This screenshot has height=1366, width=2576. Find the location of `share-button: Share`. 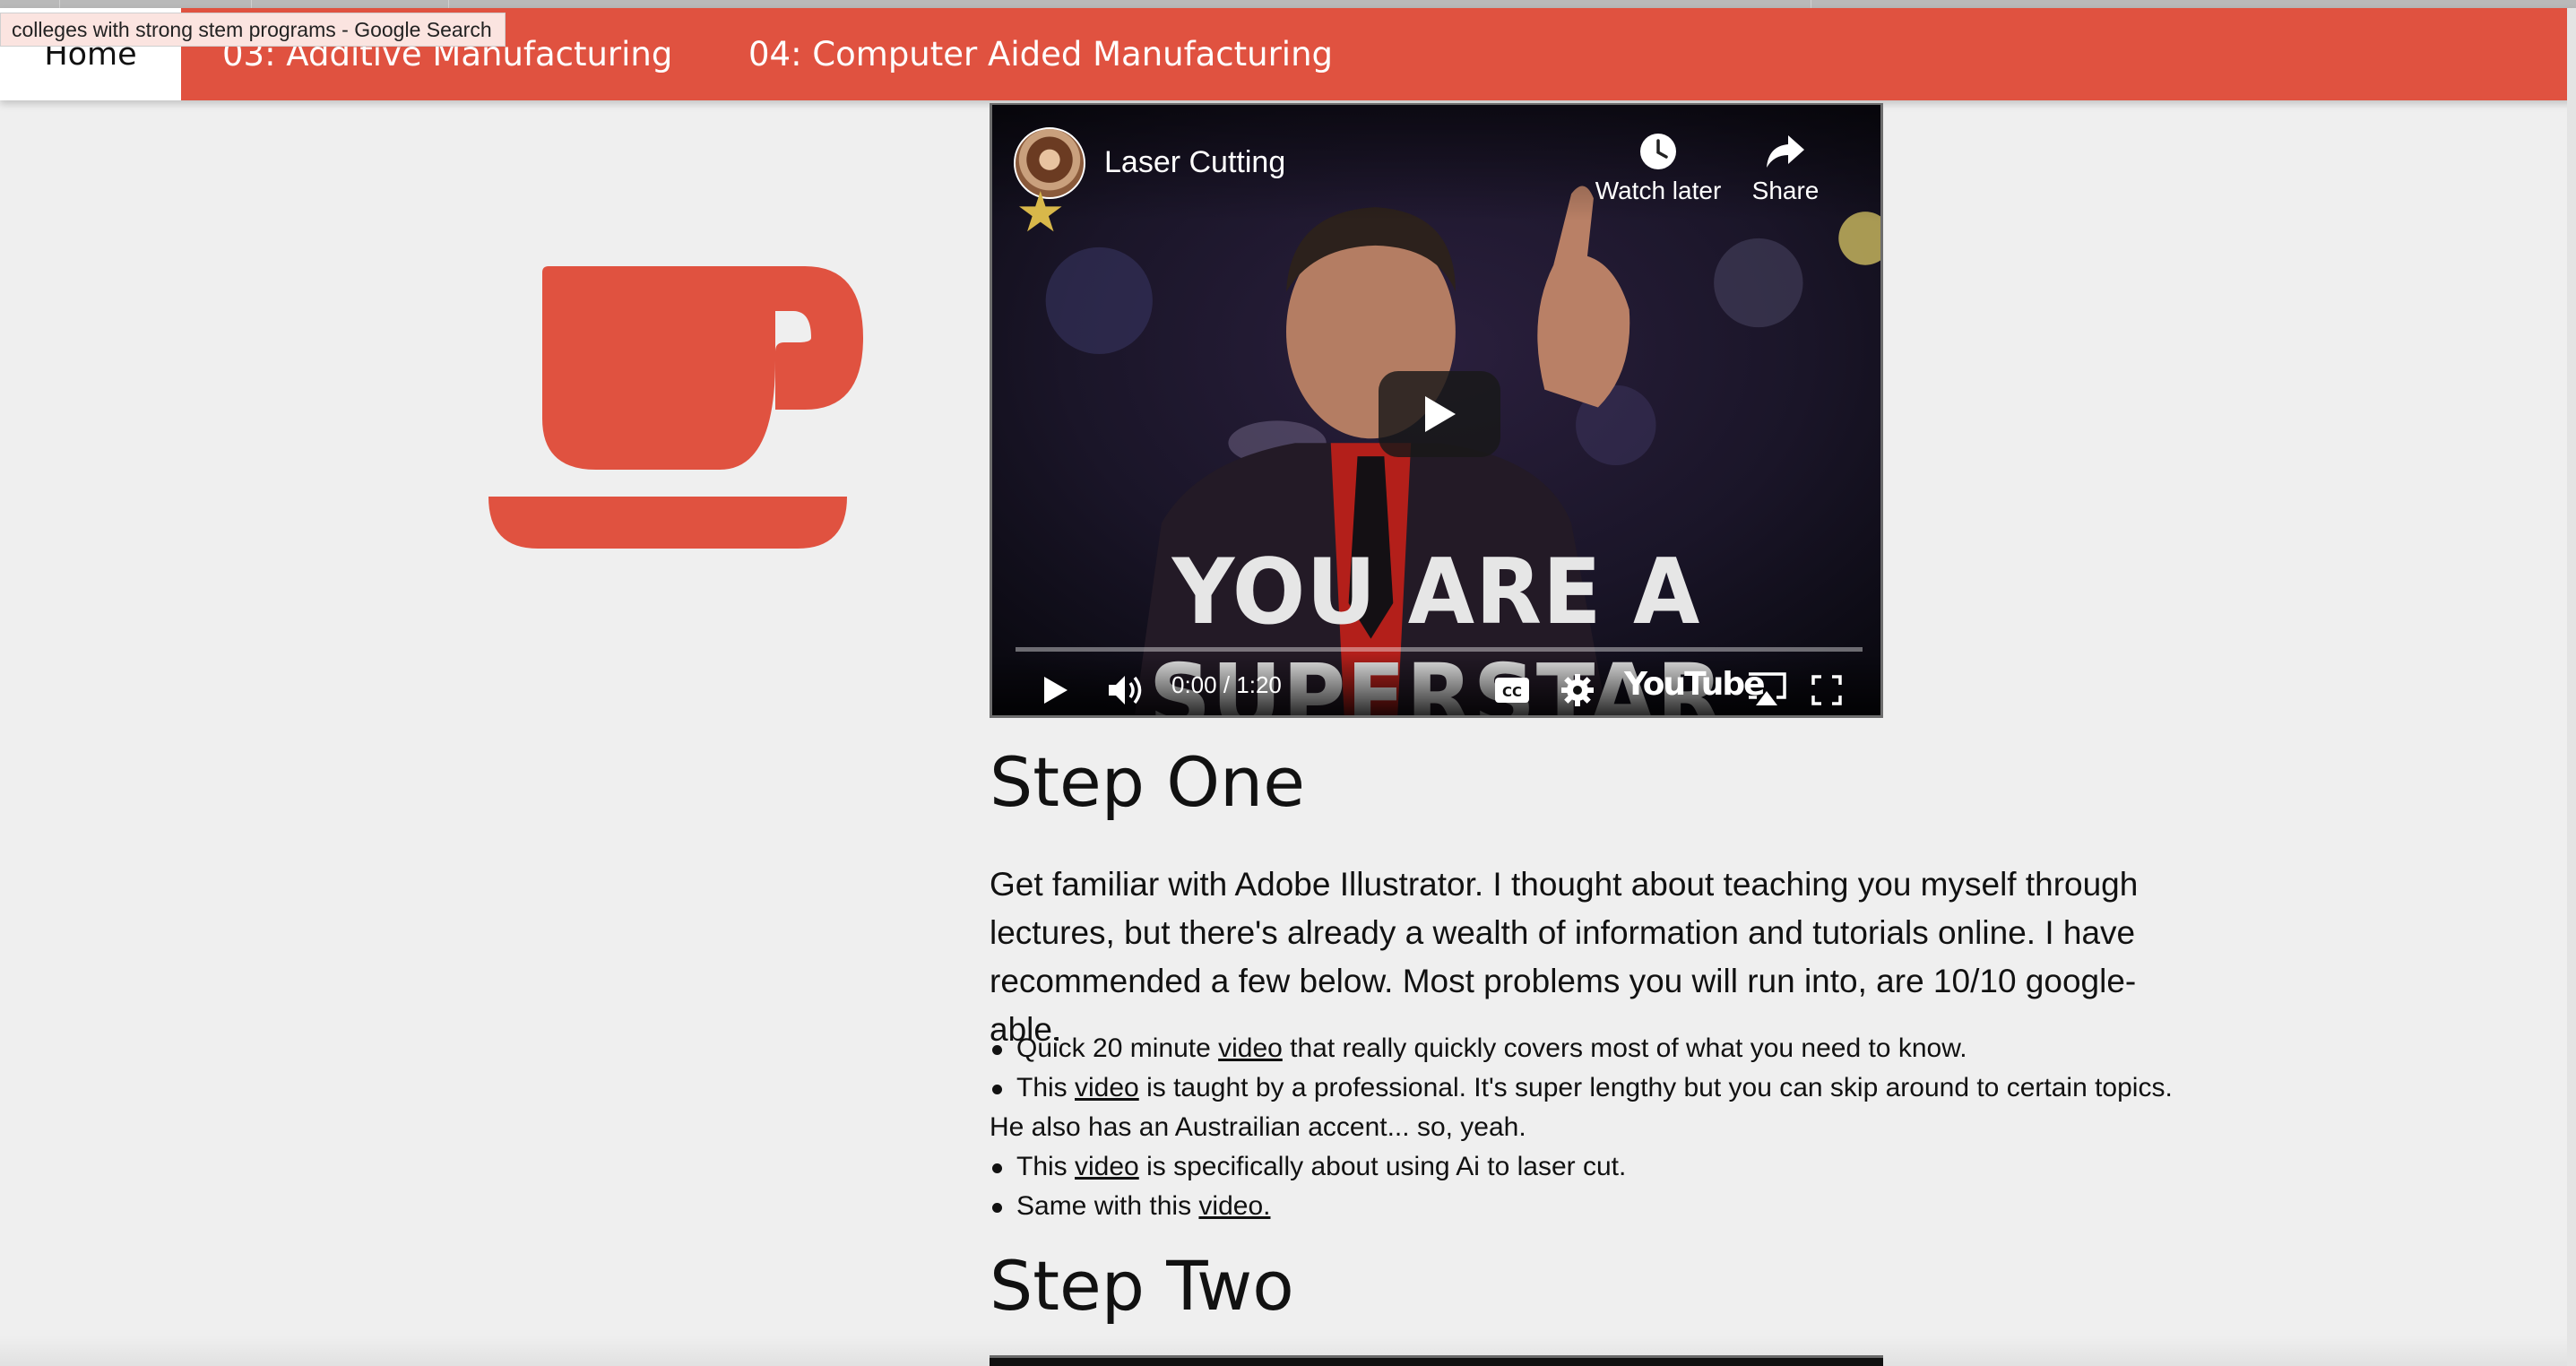

share-button: Share is located at coordinates (1785, 168).